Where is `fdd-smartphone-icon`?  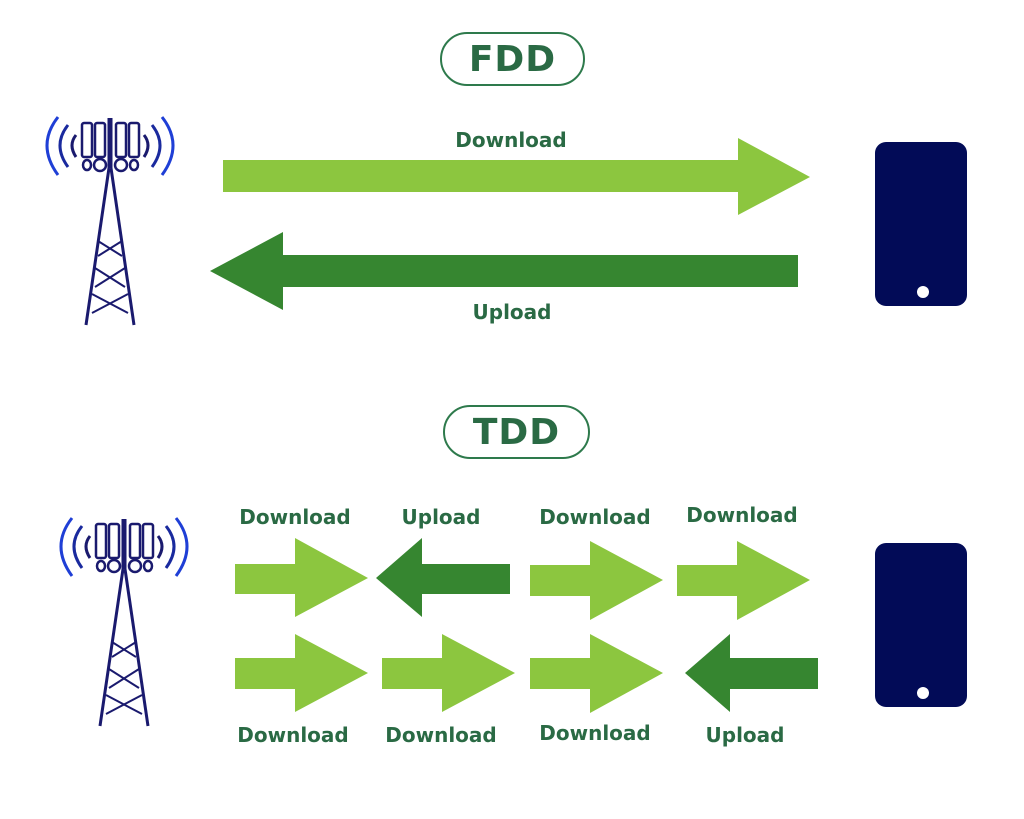
fdd-smartphone-icon is located at coordinates (921, 224).